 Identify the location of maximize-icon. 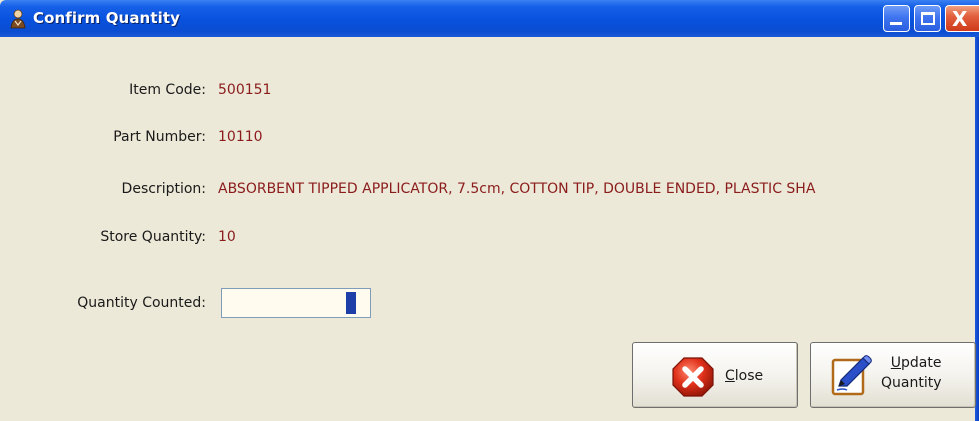
(928, 18).